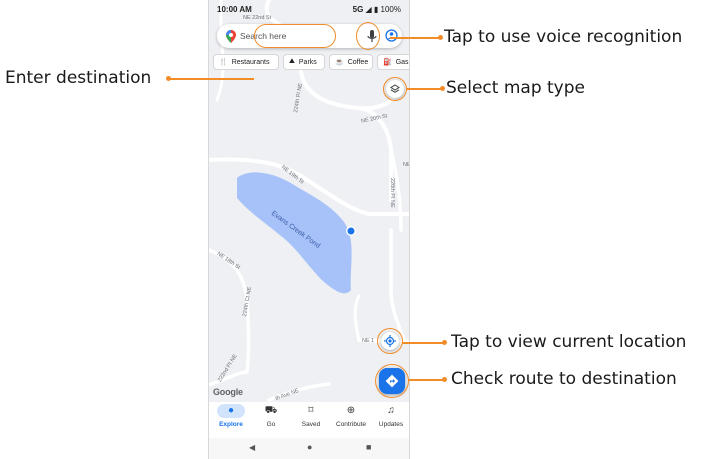 This screenshot has height=459, width=702. Describe the element at coordinates (231, 424) in the screenshot. I see `nav-label: Explore` at that location.